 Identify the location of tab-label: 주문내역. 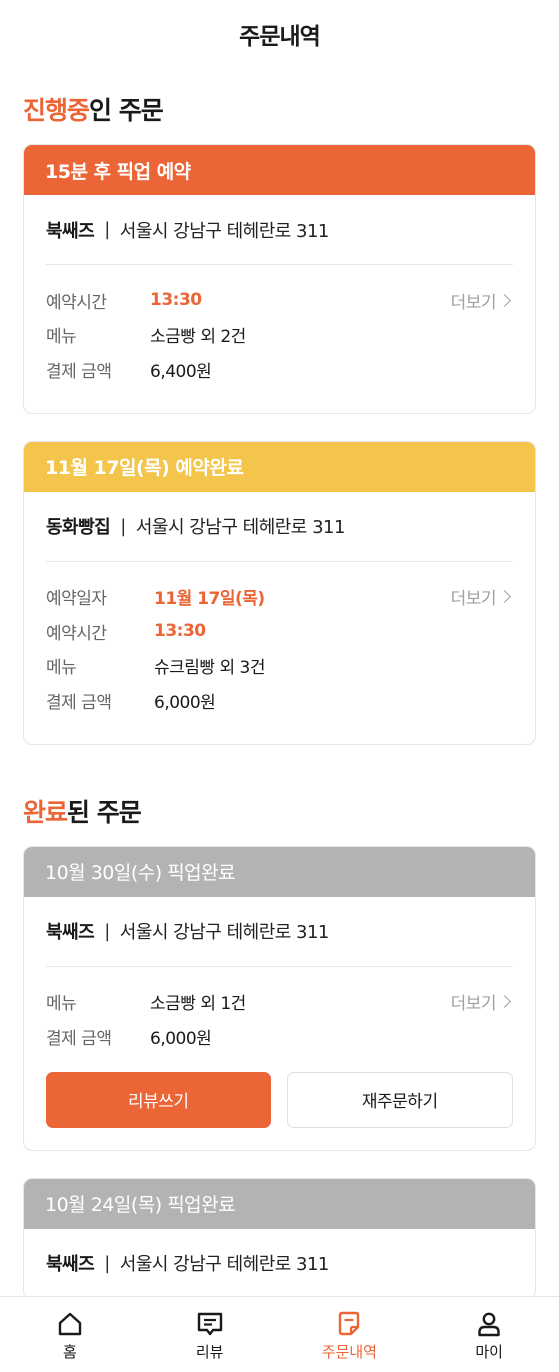
(349, 1352).